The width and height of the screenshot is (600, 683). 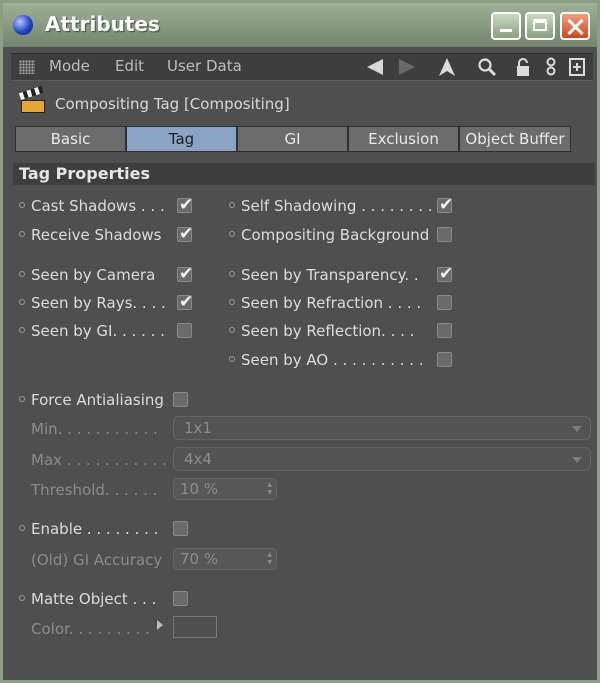 What do you see at coordinates (181, 139) in the screenshot?
I see `tab-tag: Tag` at bounding box center [181, 139].